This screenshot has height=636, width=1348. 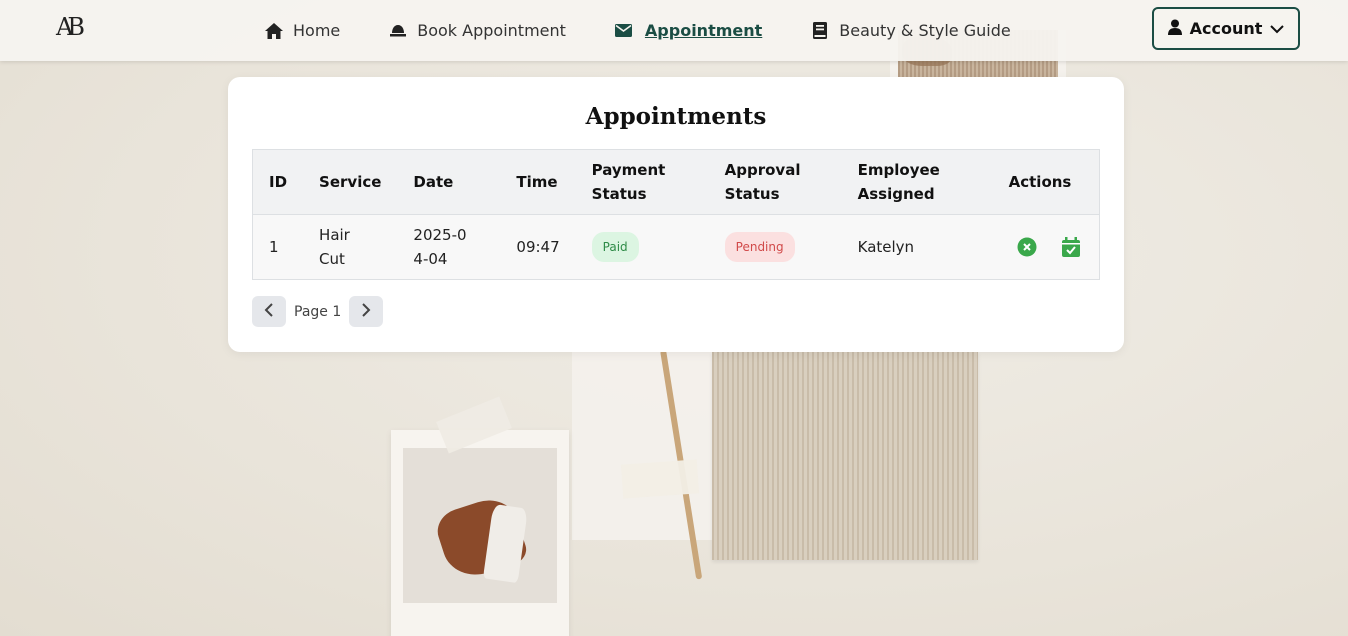 What do you see at coordinates (278, 247) in the screenshot?
I see `cell-id: 1` at bounding box center [278, 247].